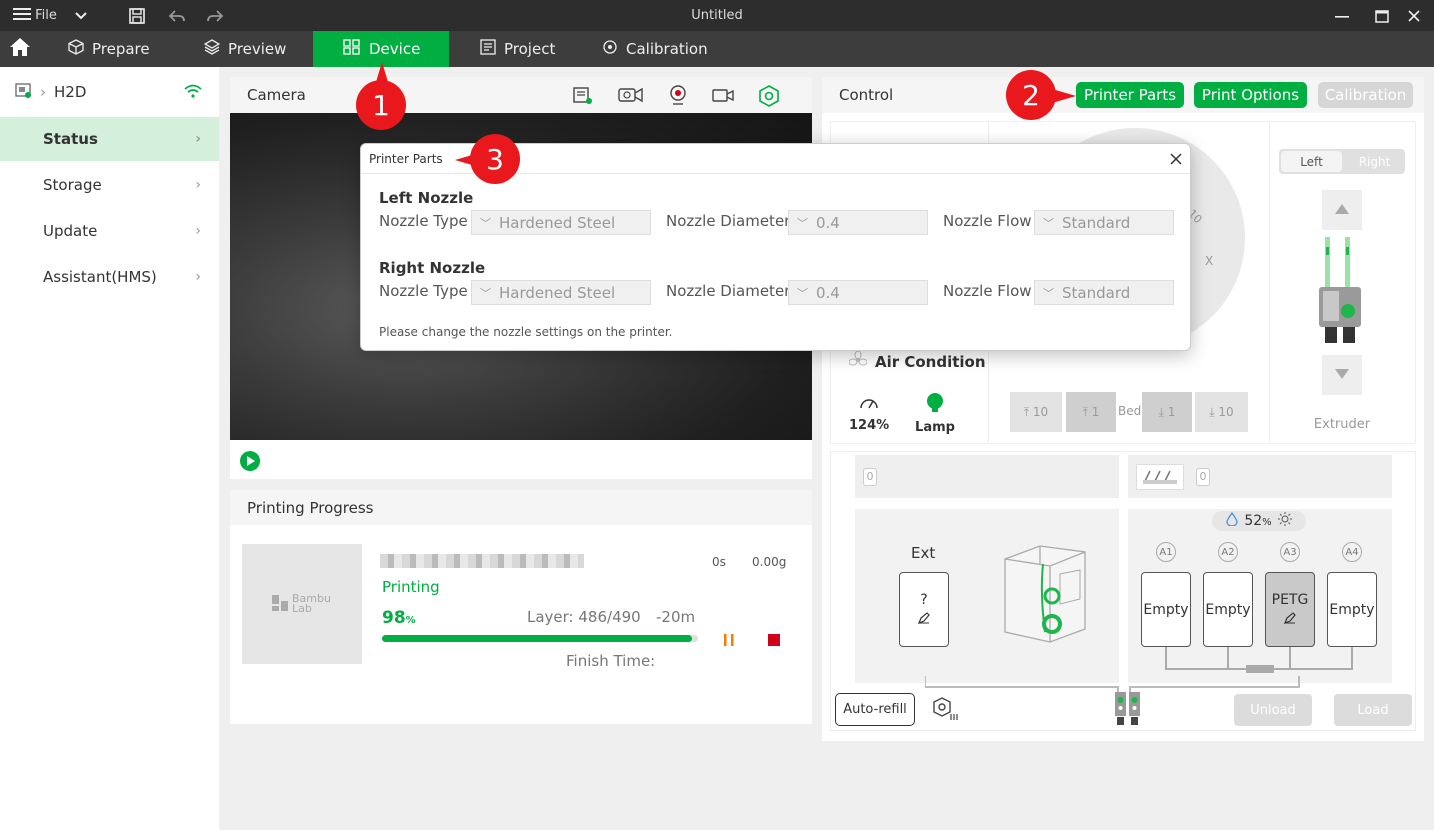  What do you see at coordinates (729, 641) in the screenshot?
I see `pause-icon` at bounding box center [729, 641].